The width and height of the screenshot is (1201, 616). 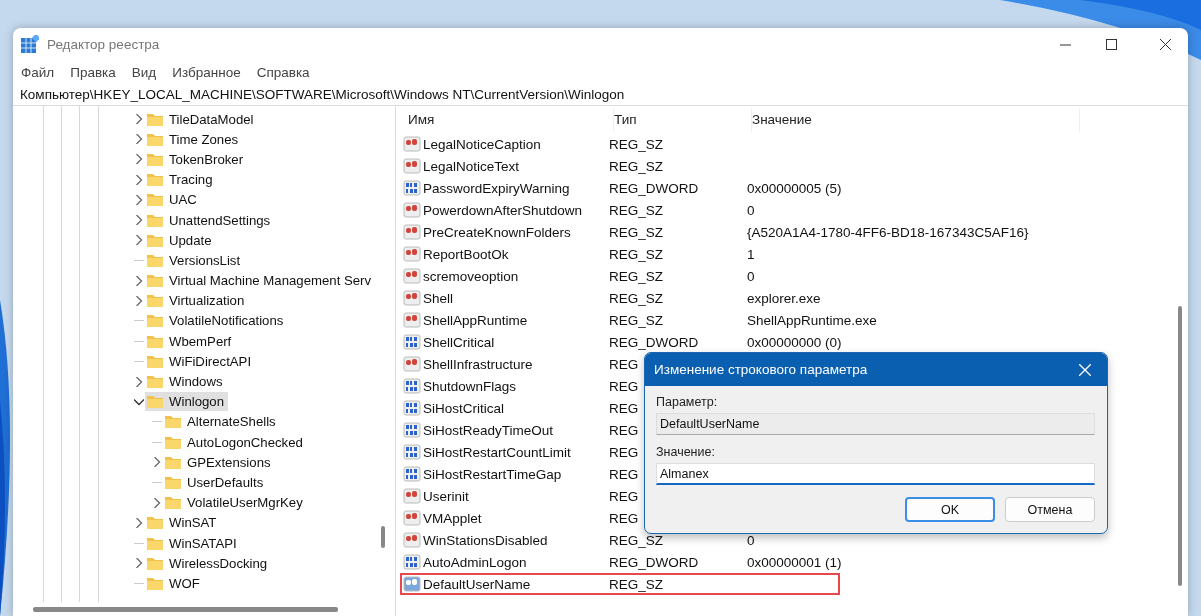 What do you see at coordinates (950, 509) in the screenshot?
I see `ok-button: OK` at bounding box center [950, 509].